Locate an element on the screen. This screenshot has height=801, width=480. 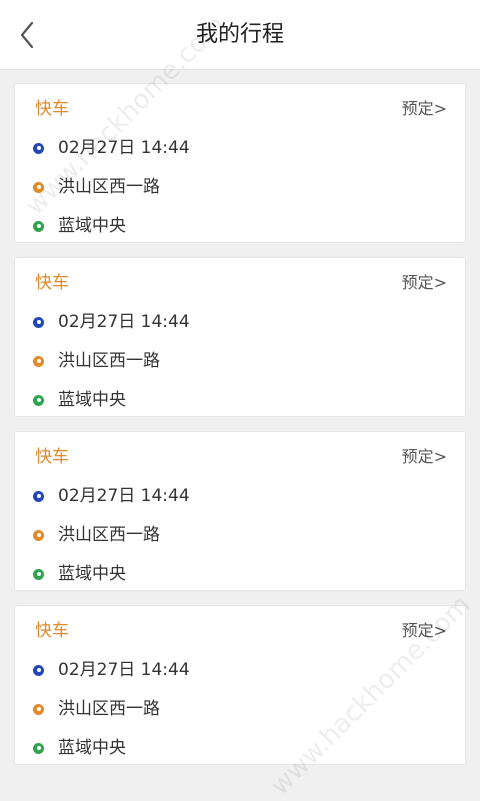
app-header: 我的行程 is located at coordinates (240, 35).